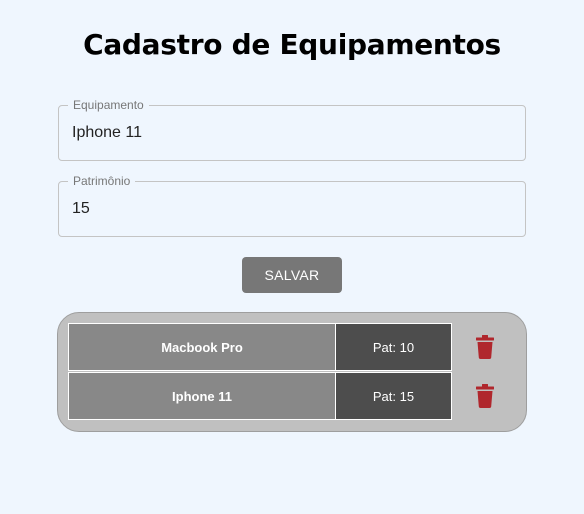 This screenshot has height=514, width=584. I want to click on item-name: Iphone 11, so click(202, 396).